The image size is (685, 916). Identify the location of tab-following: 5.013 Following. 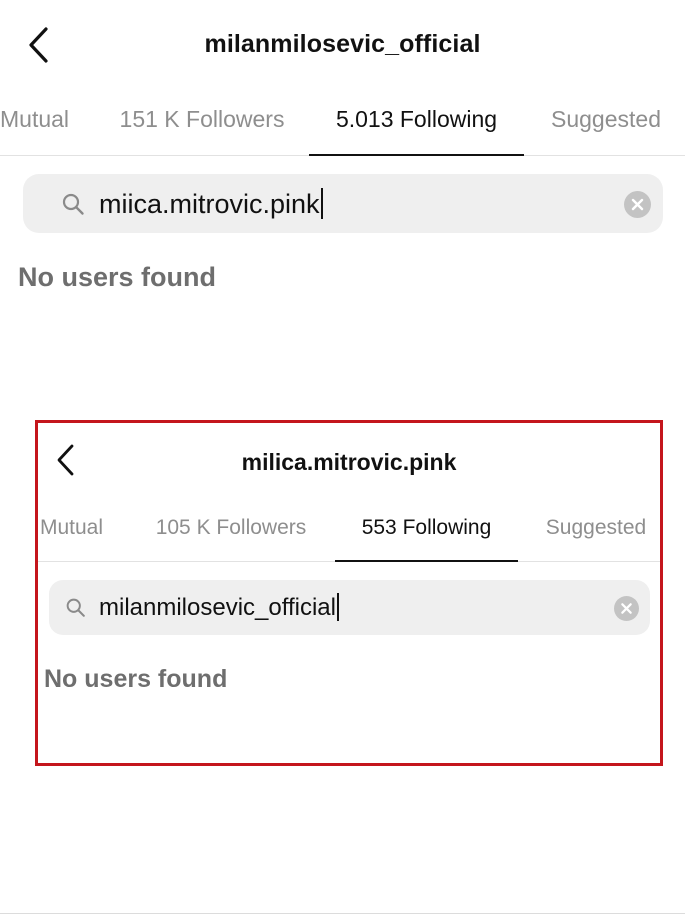
(416, 125).